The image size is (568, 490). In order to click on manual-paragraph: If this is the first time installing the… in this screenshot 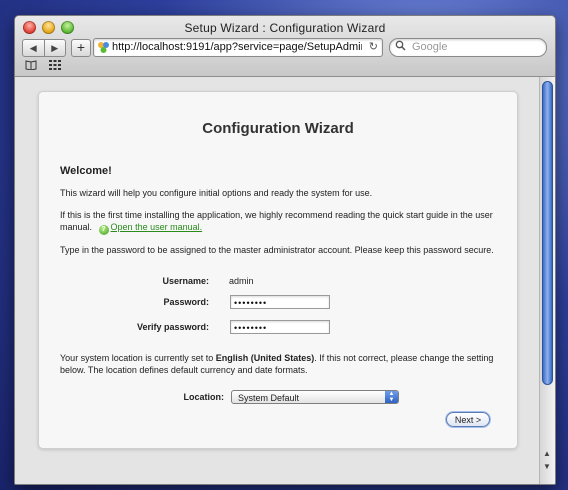, I will do `click(280, 222)`.